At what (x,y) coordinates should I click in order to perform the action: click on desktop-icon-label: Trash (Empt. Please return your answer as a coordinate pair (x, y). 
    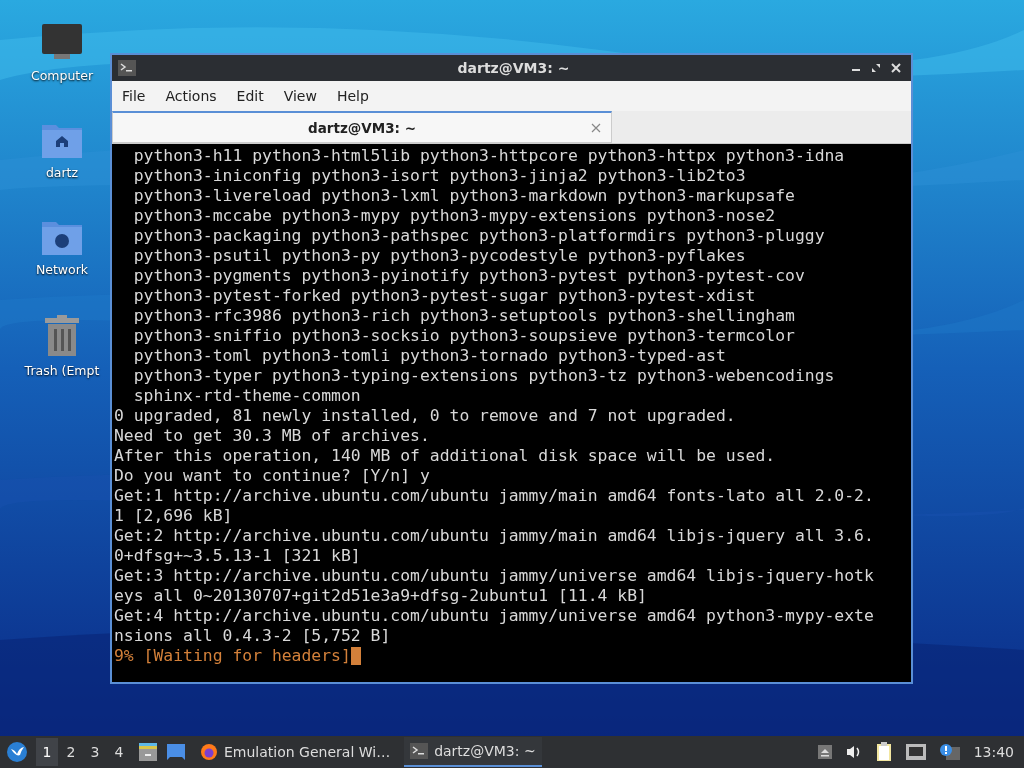
    Looking at the image, I should click on (62, 370).